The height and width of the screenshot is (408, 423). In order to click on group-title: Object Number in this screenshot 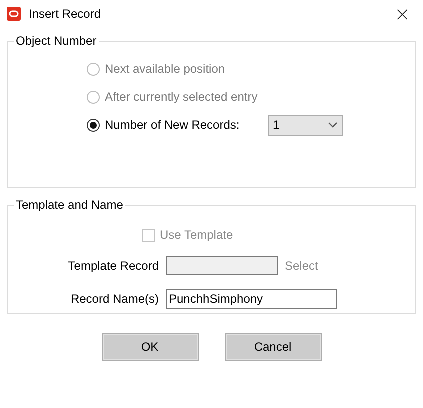, I will do `click(56, 41)`.